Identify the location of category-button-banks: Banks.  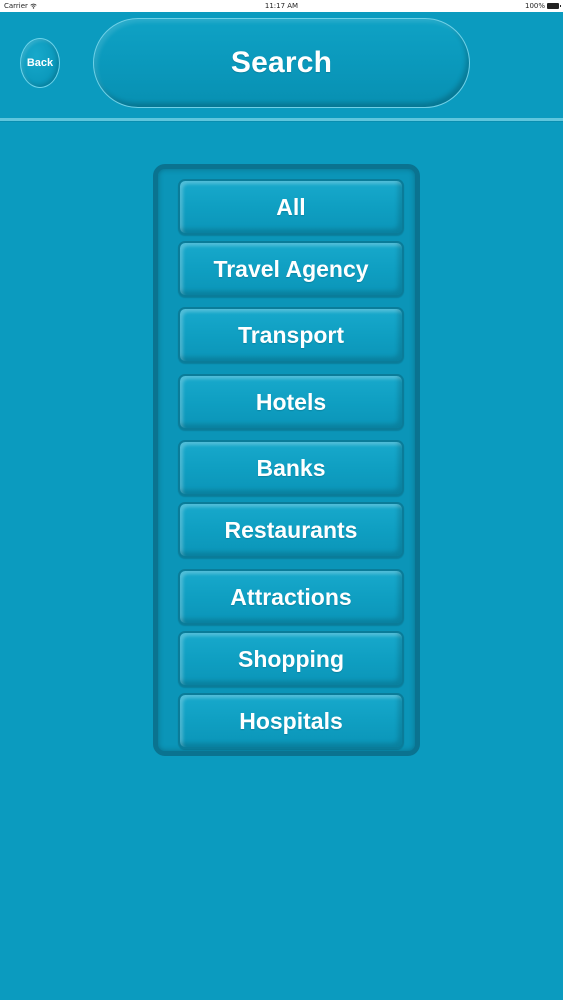
(291, 468).